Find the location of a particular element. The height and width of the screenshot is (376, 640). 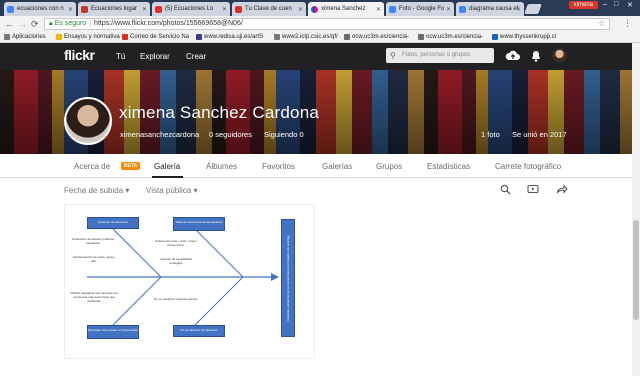

bookmark-label: www.thyssenkrupp.cl is located at coordinates (528, 37).